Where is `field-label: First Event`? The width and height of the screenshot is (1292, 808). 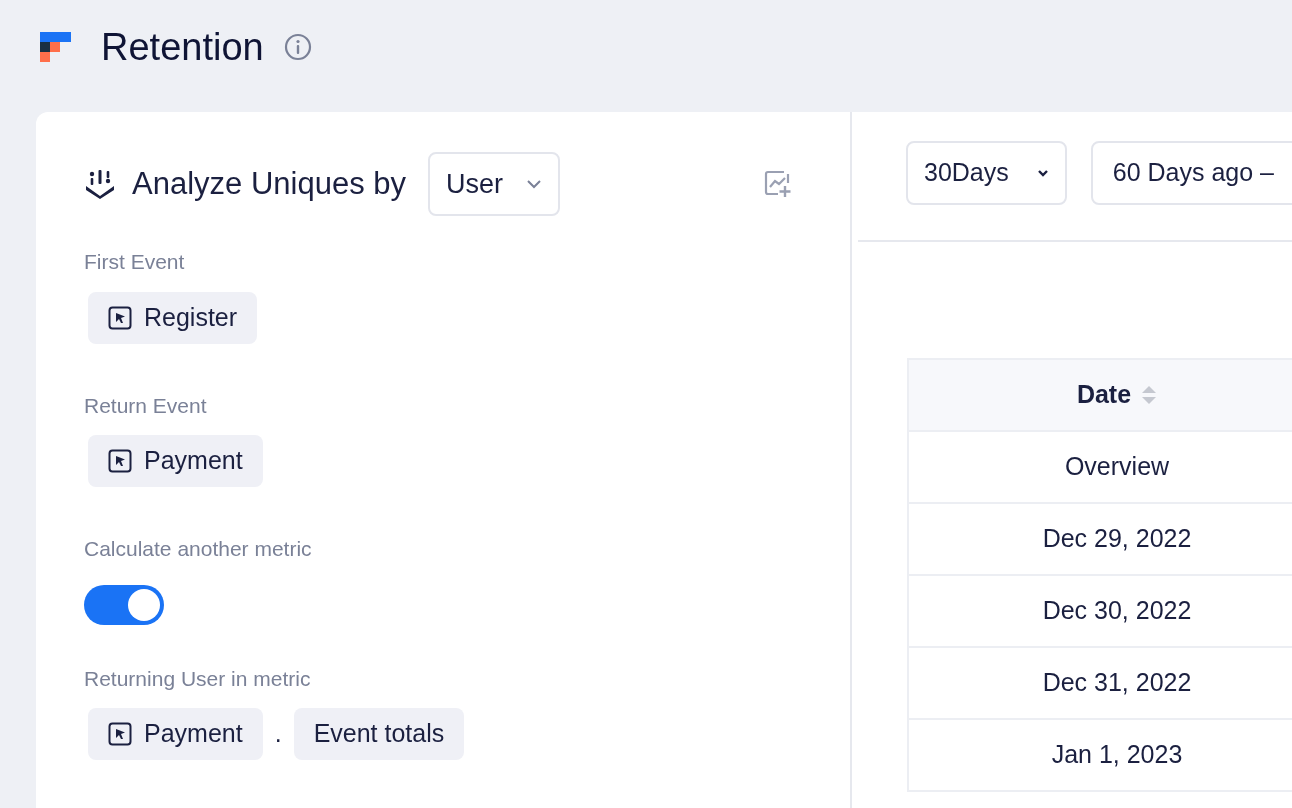
field-label: First Event is located at coordinates (135, 262).